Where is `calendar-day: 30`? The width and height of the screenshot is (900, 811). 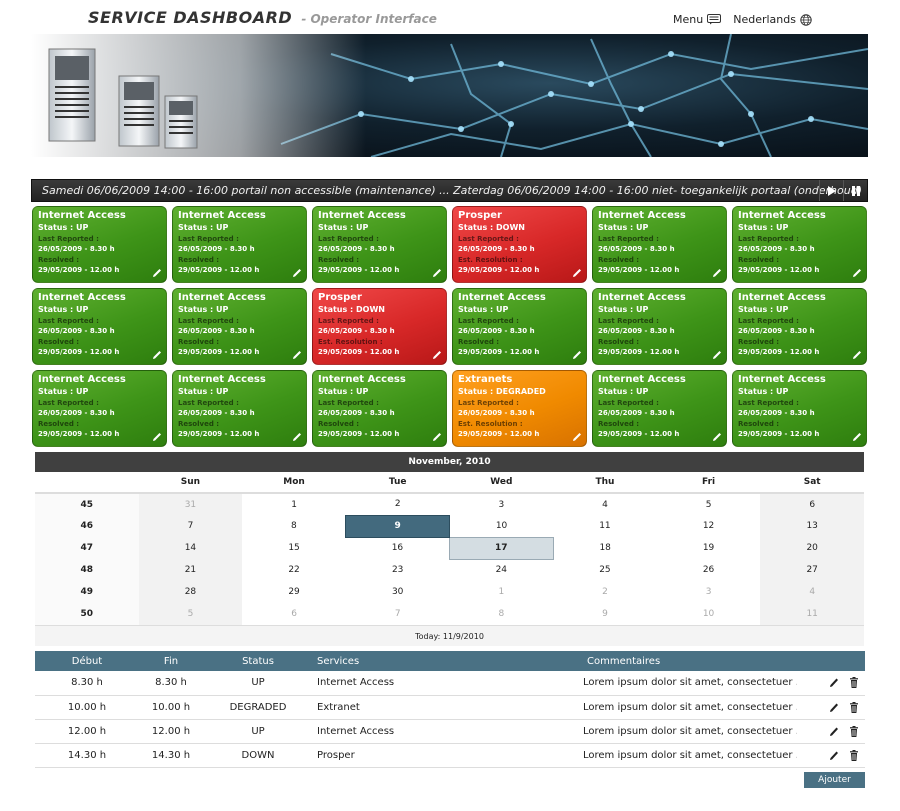
calendar-day: 30 is located at coordinates (398, 592).